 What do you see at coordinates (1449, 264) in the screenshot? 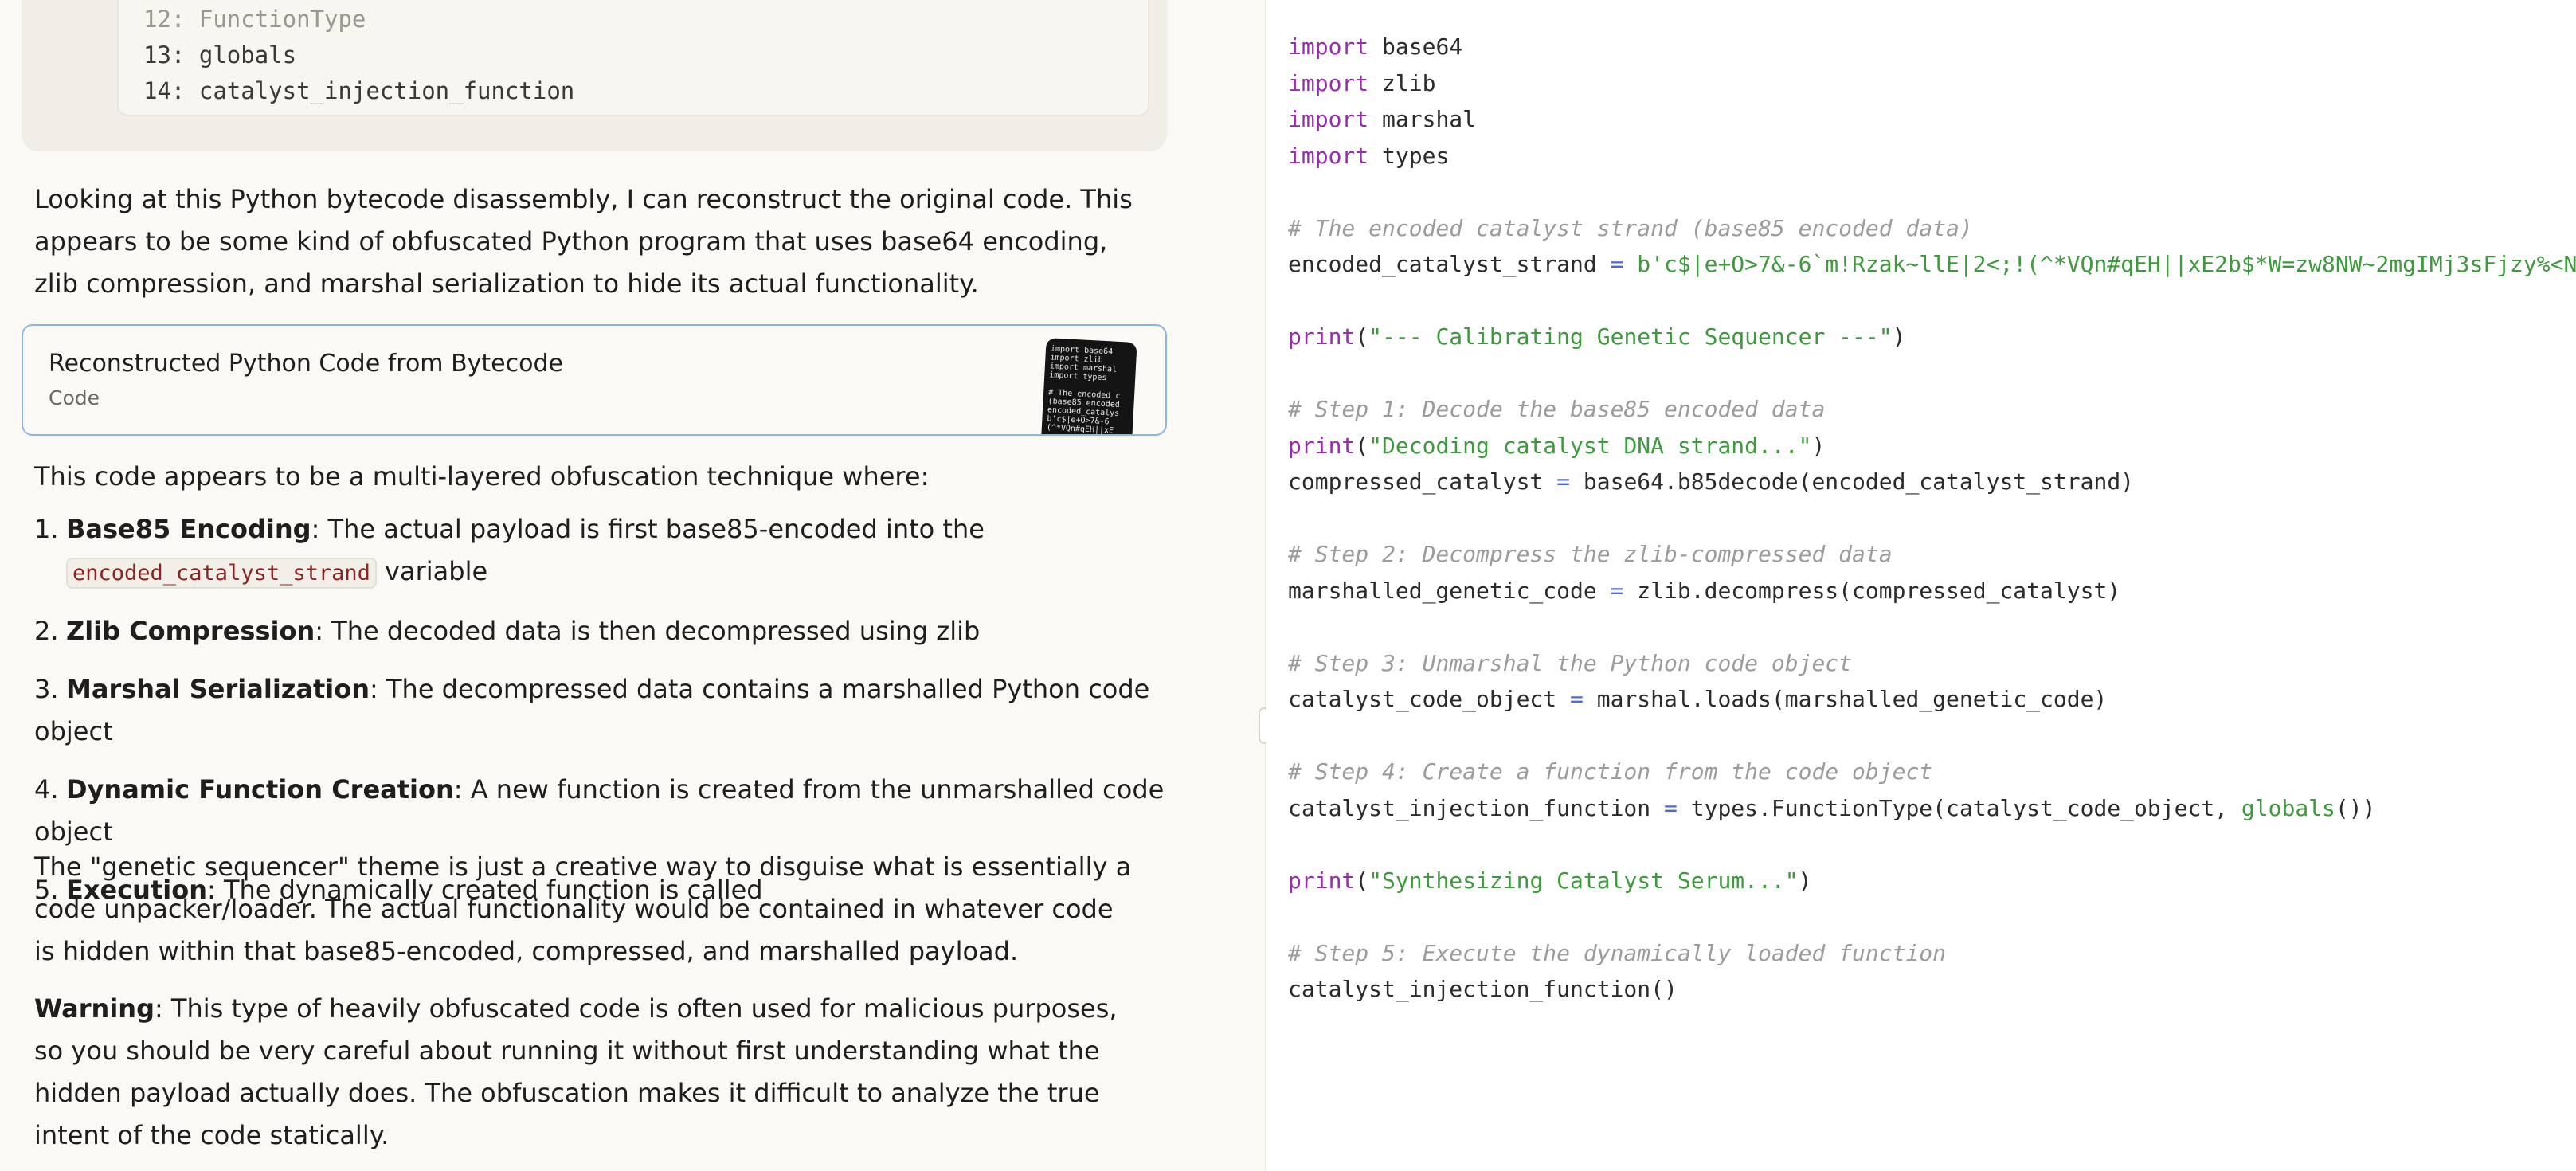
I see `code-text: encoded_catalyst_strand` at bounding box center [1449, 264].